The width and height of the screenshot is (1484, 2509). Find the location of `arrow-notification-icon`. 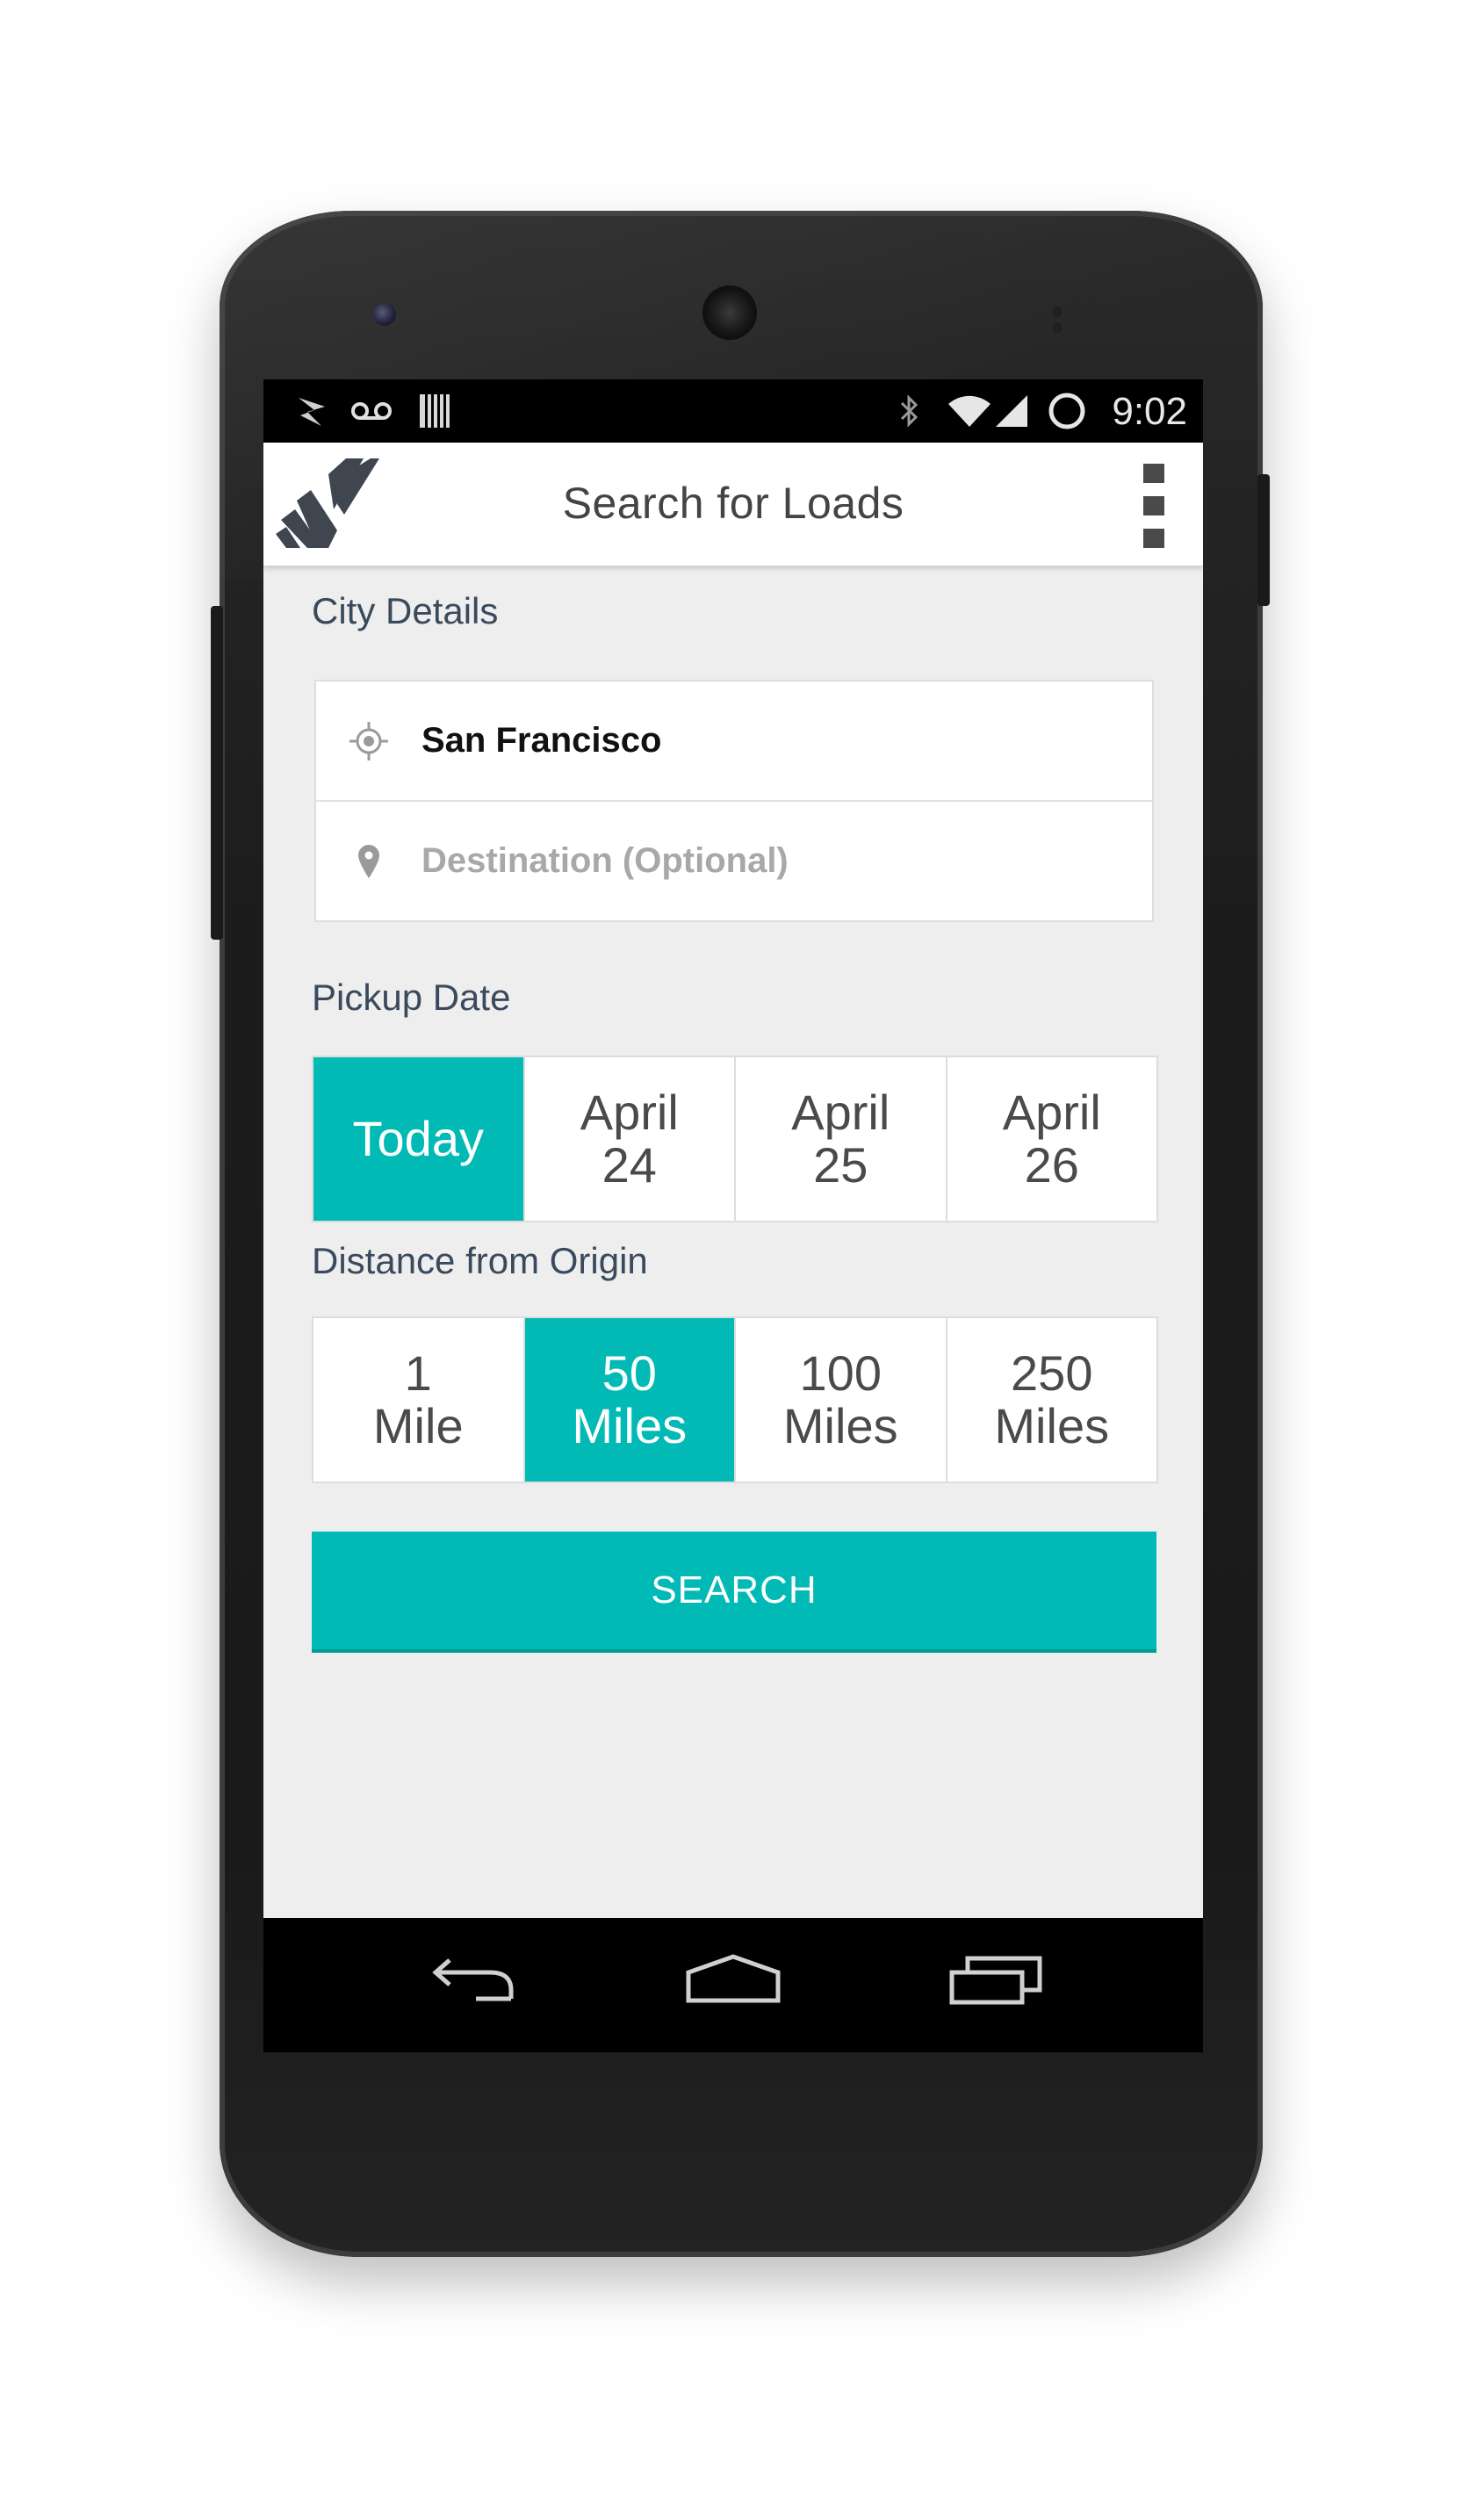

arrow-notification-icon is located at coordinates (312, 411).